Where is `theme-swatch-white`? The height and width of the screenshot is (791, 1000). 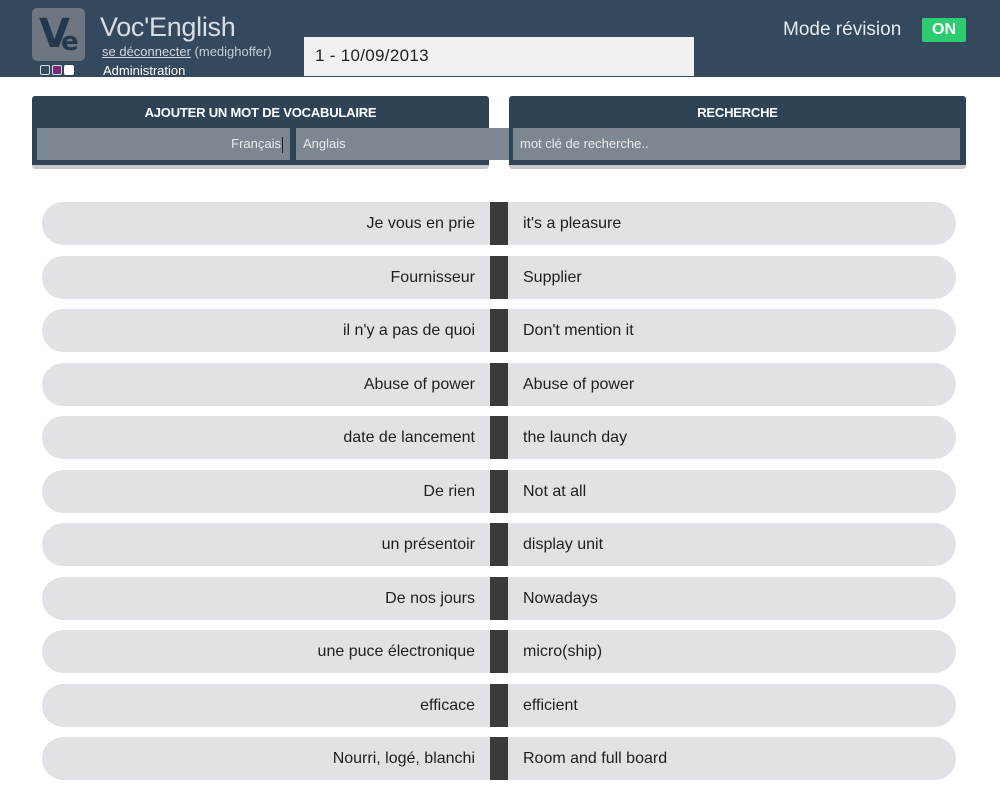
theme-swatch-white is located at coordinates (69, 70).